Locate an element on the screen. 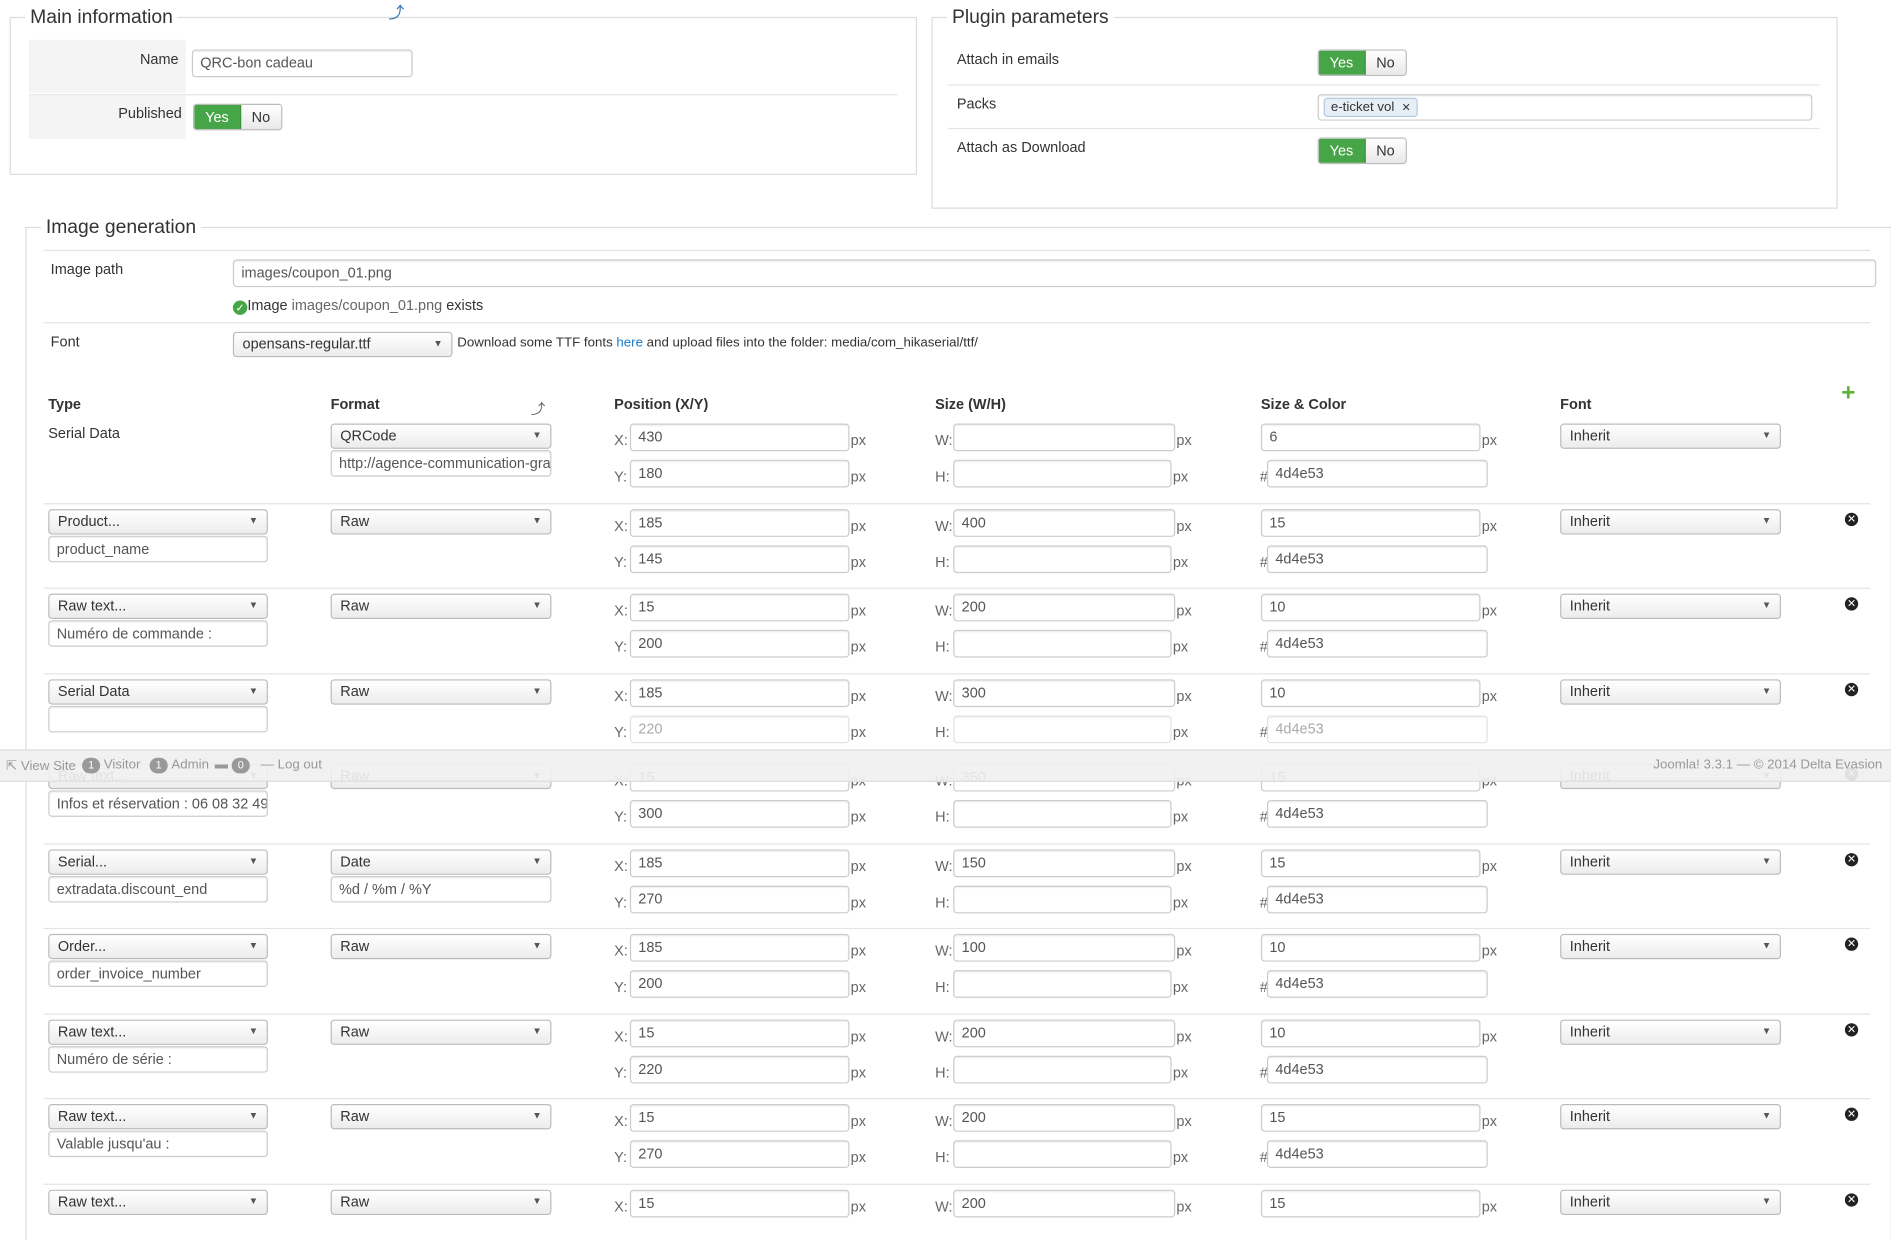  attach-emails-toggle: Yes No is located at coordinates (1362, 63).